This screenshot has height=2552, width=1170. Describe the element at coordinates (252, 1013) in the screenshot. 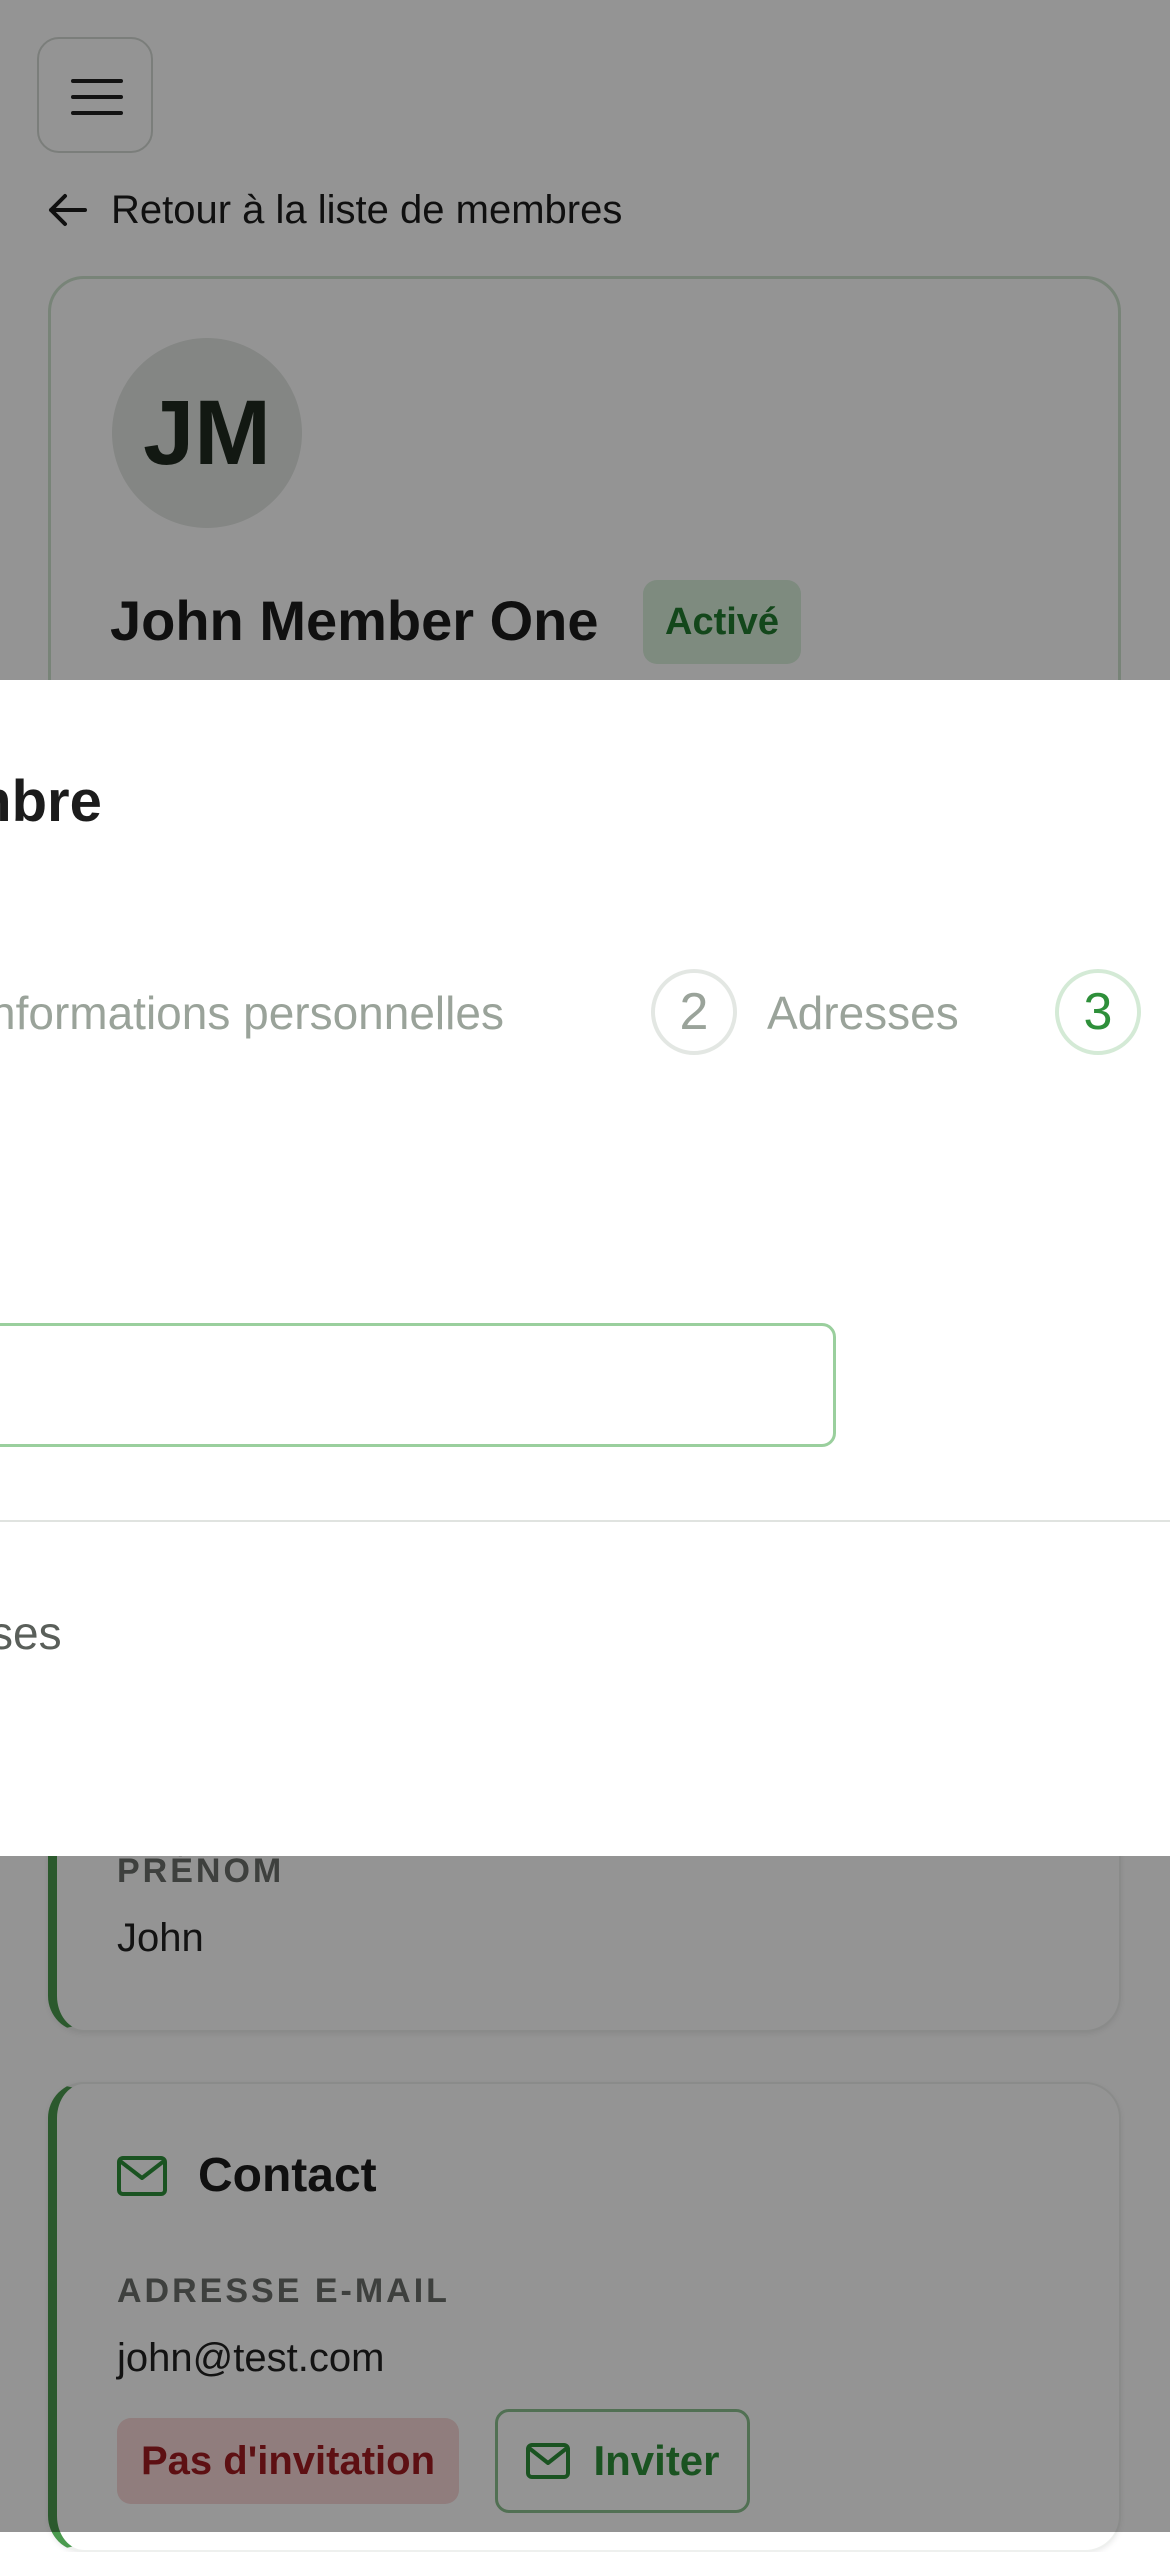

I see `step-1-label: nformations personnelles` at that location.